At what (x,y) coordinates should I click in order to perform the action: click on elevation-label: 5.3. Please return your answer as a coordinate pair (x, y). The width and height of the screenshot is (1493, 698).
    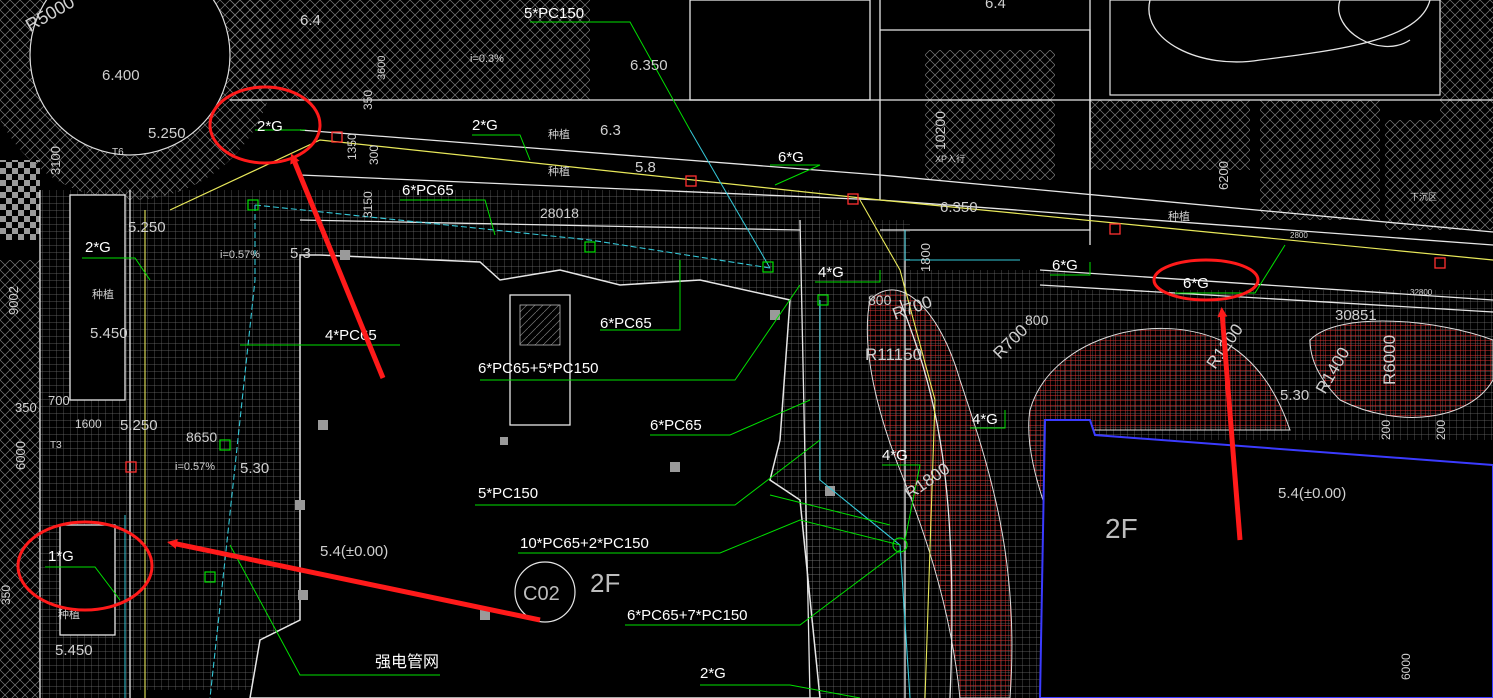
    Looking at the image, I should click on (300, 253).